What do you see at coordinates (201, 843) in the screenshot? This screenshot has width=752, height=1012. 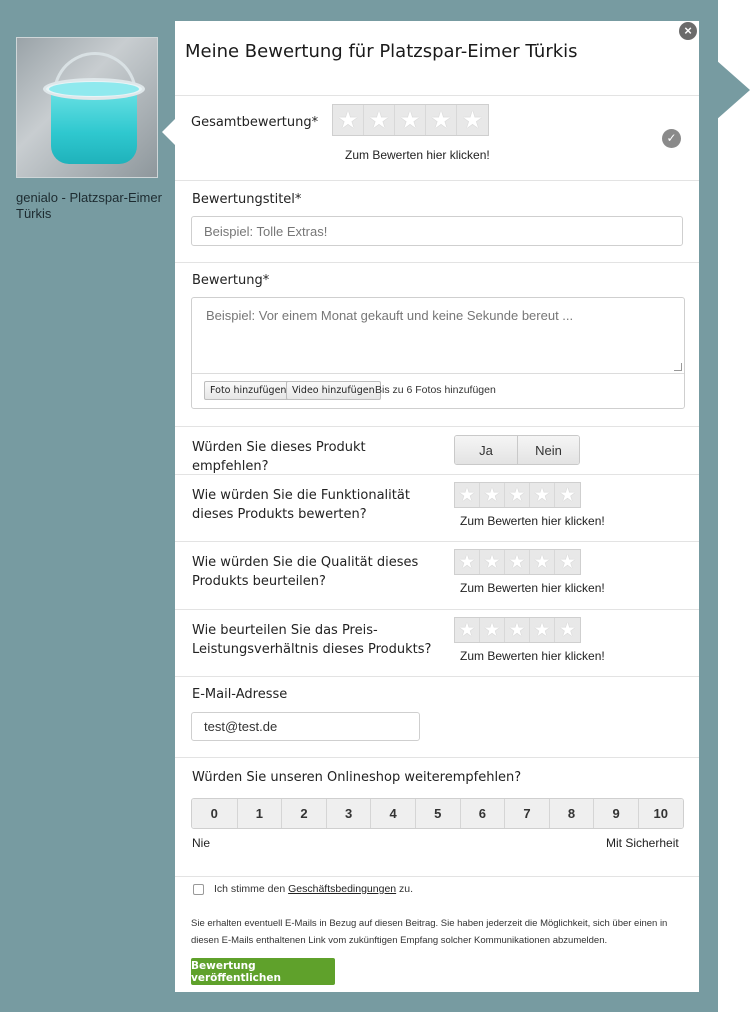 I see `nps-low-label: Nie` at bounding box center [201, 843].